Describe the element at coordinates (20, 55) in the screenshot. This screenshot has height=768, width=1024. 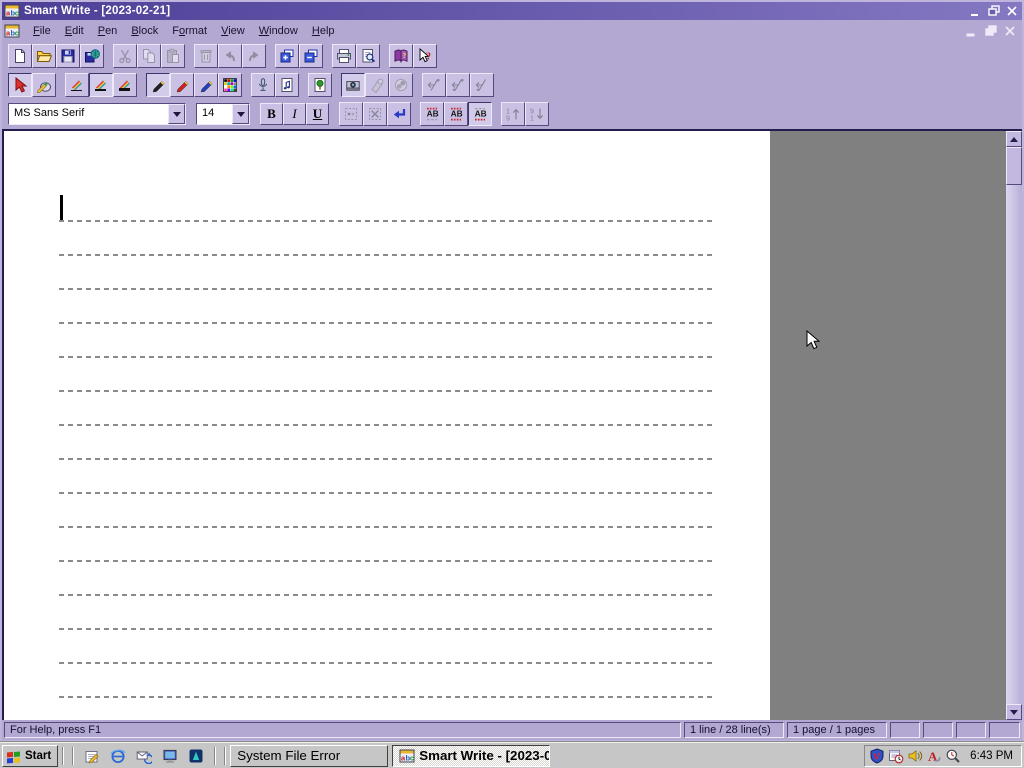
I see `new-document-button` at that location.